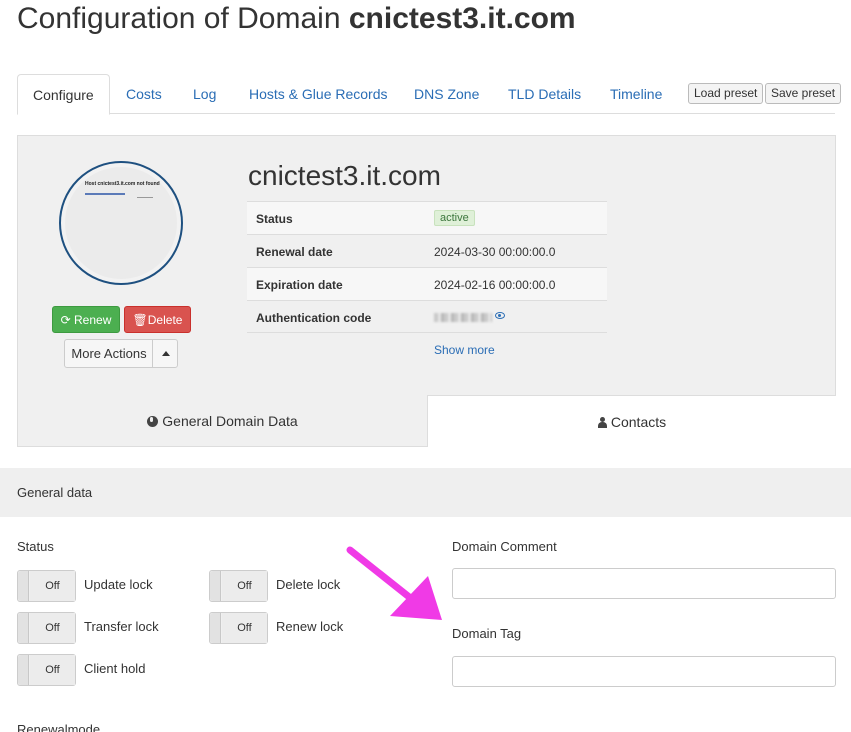  I want to click on more-actions-toggle, so click(164, 353).